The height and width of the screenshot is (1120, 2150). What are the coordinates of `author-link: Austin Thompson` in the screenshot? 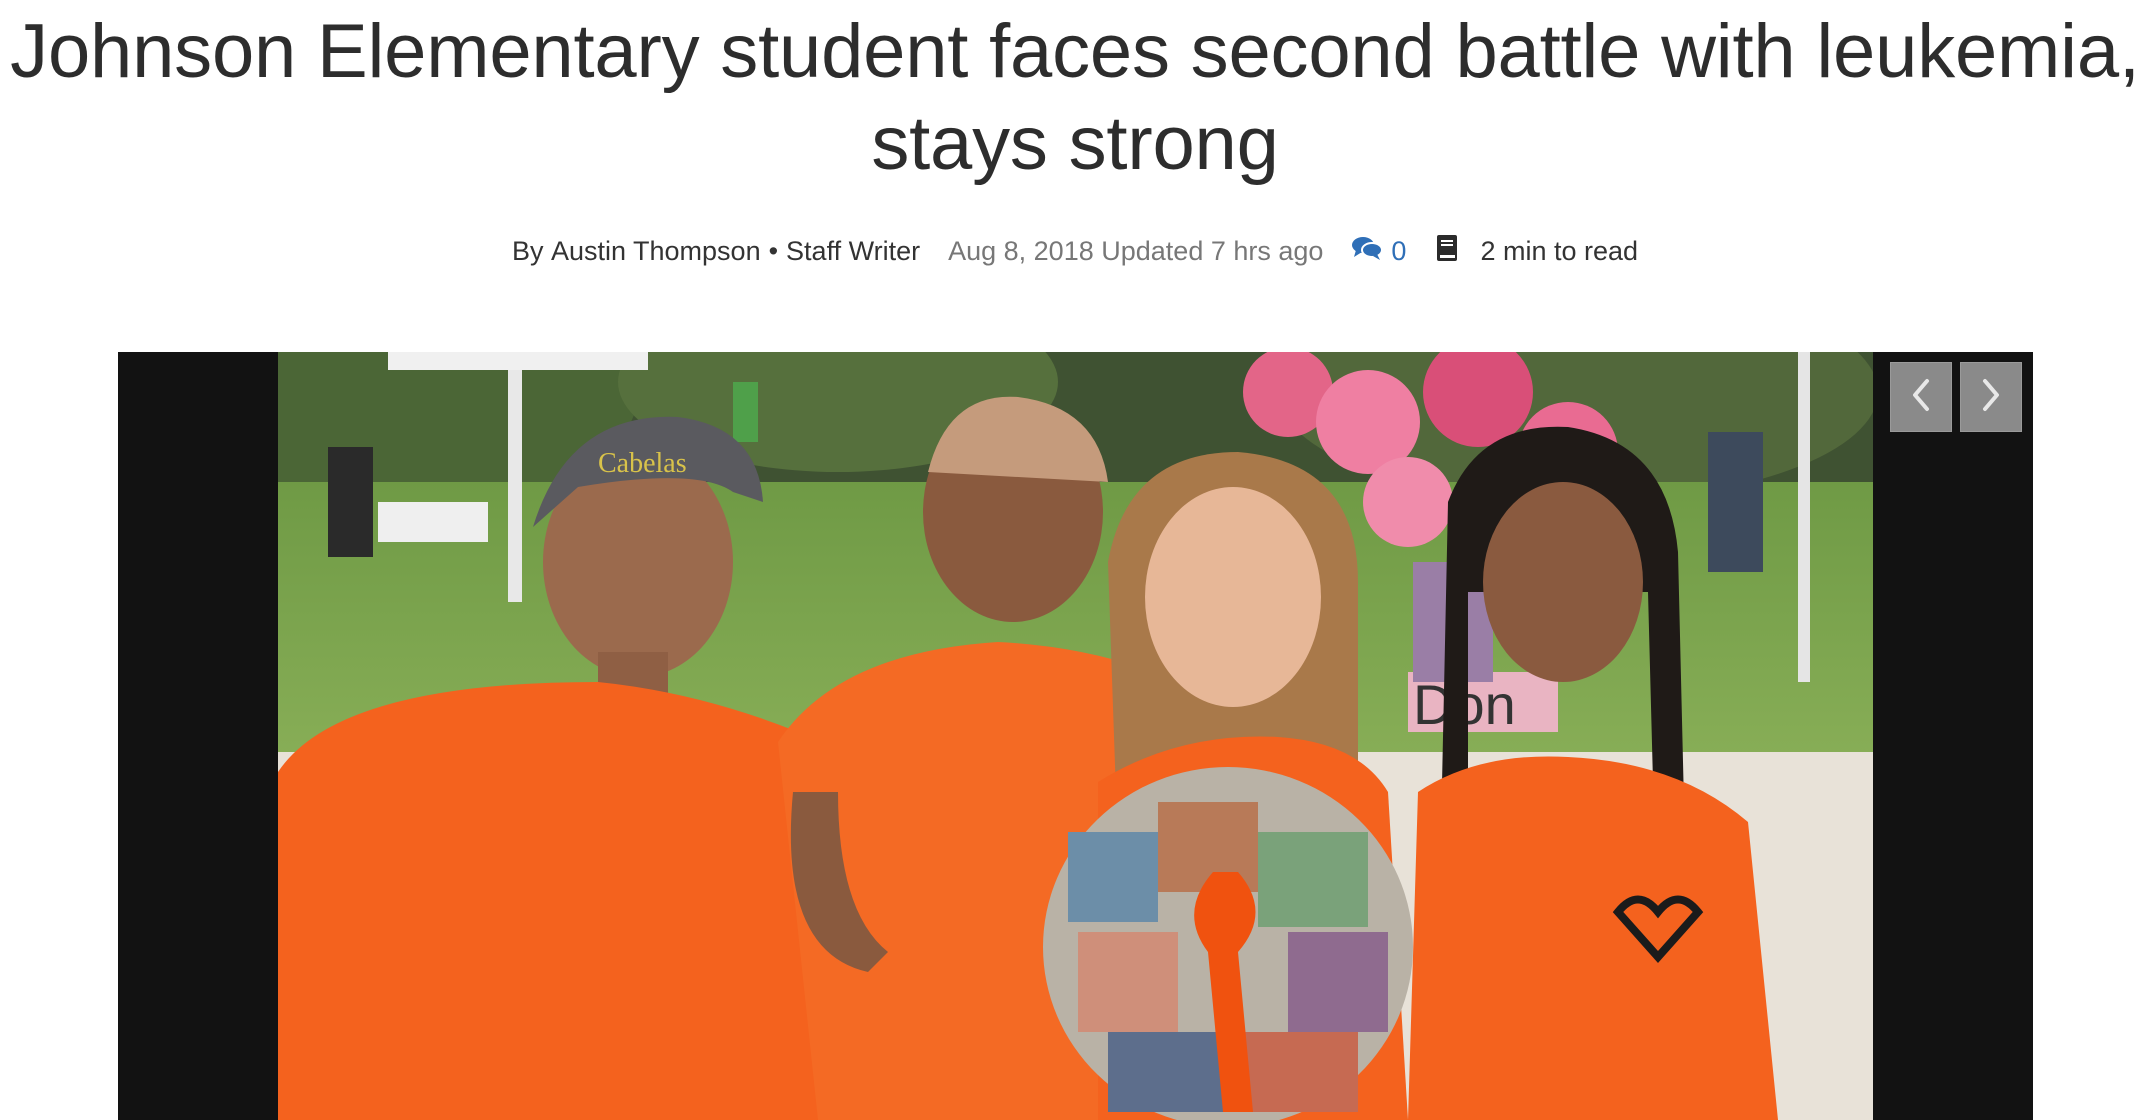 It's located at (656, 251).